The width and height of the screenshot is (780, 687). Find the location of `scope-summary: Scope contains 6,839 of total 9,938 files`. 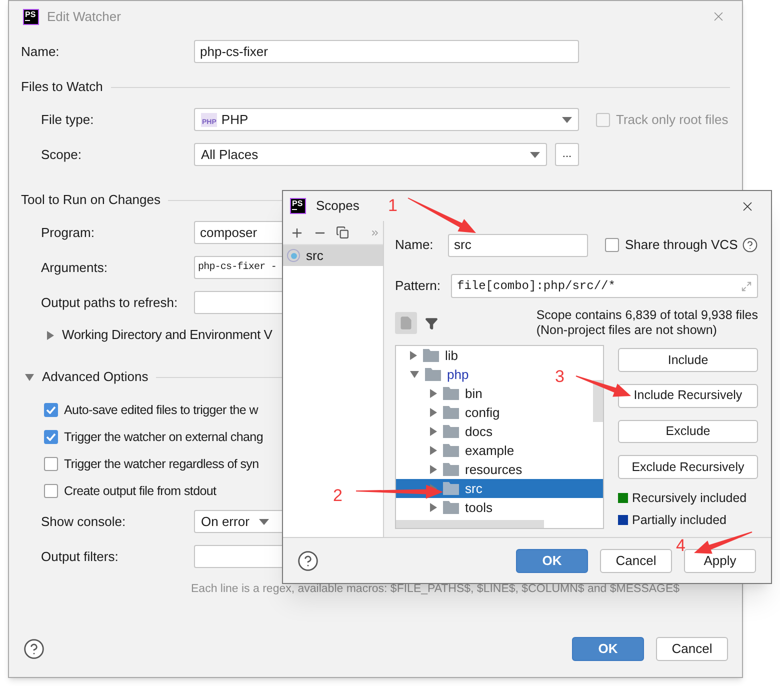

scope-summary: Scope contains 6,839 of total 9,938 files is located at coordinates (647, 315).